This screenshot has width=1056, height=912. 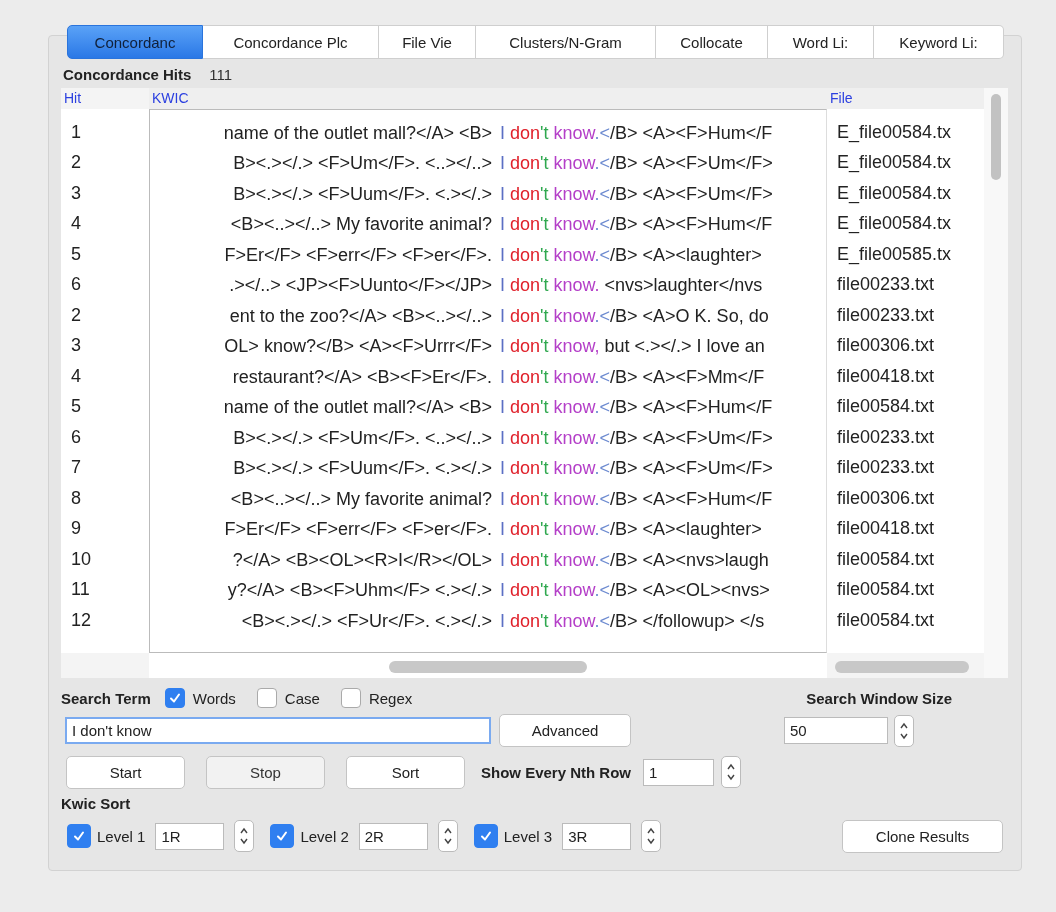 I want to click on right-context: /B> <A>O K. So, do, so click(x=689, y=315).